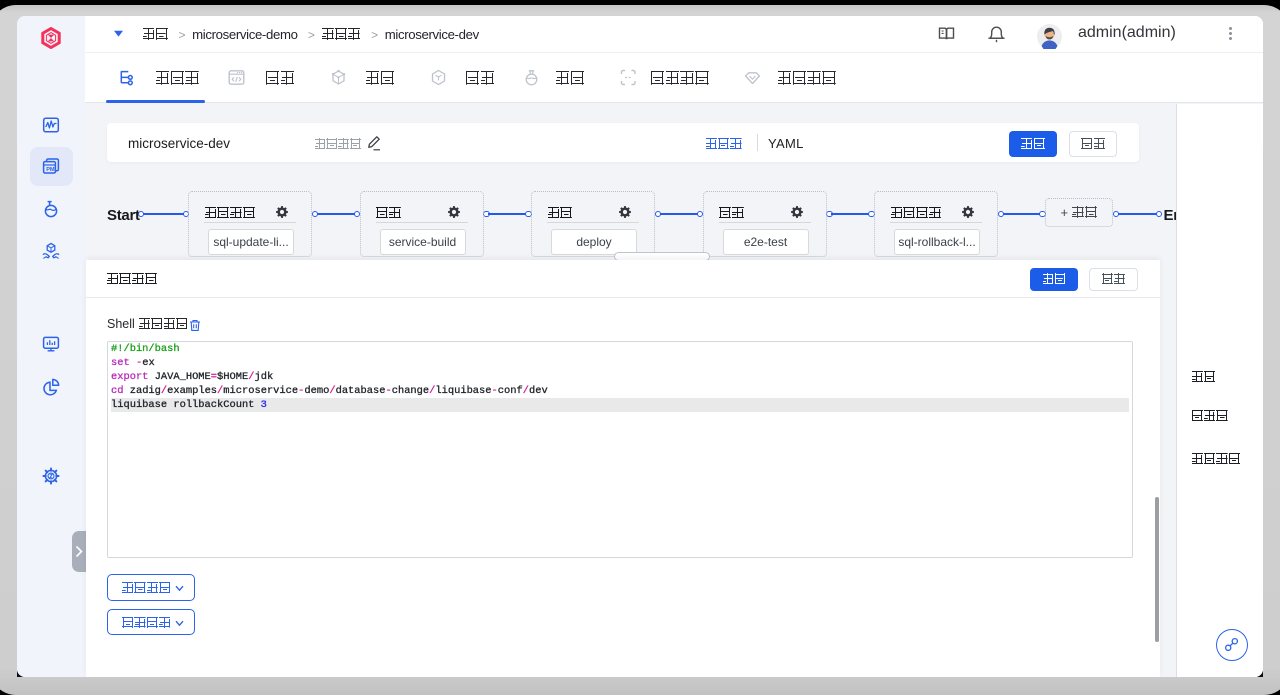 The height and width of the screenshot is (695, 1280). What do you see at coordinates (50, 170) in the screenshot?
I see `svg-text: PM` at bounding box center [50, 170].